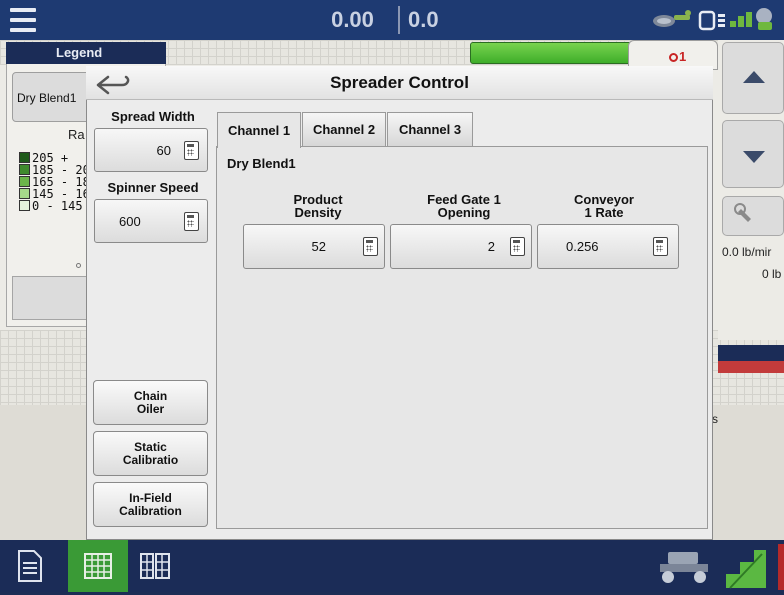 The height and width of the screenshot is (595, 784). I want to click on field-stairs-icon, so click(746, 567).